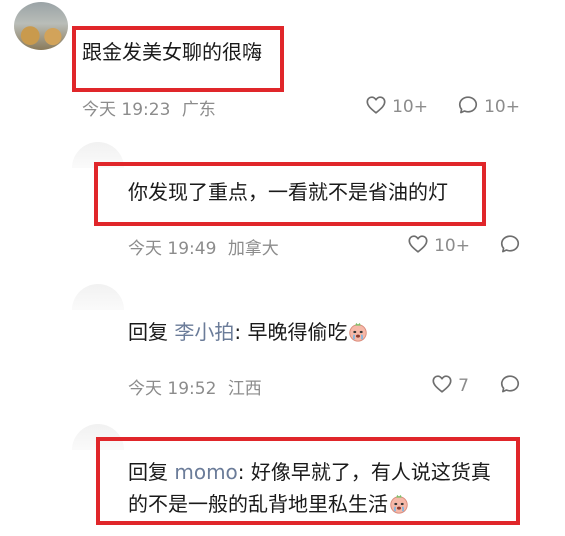 The image size is (565, 536). What do you see at coordinates (172, 249) in the screenshot?
I see `comment-time: 今天 19:49` at bounding box center [172, 249].